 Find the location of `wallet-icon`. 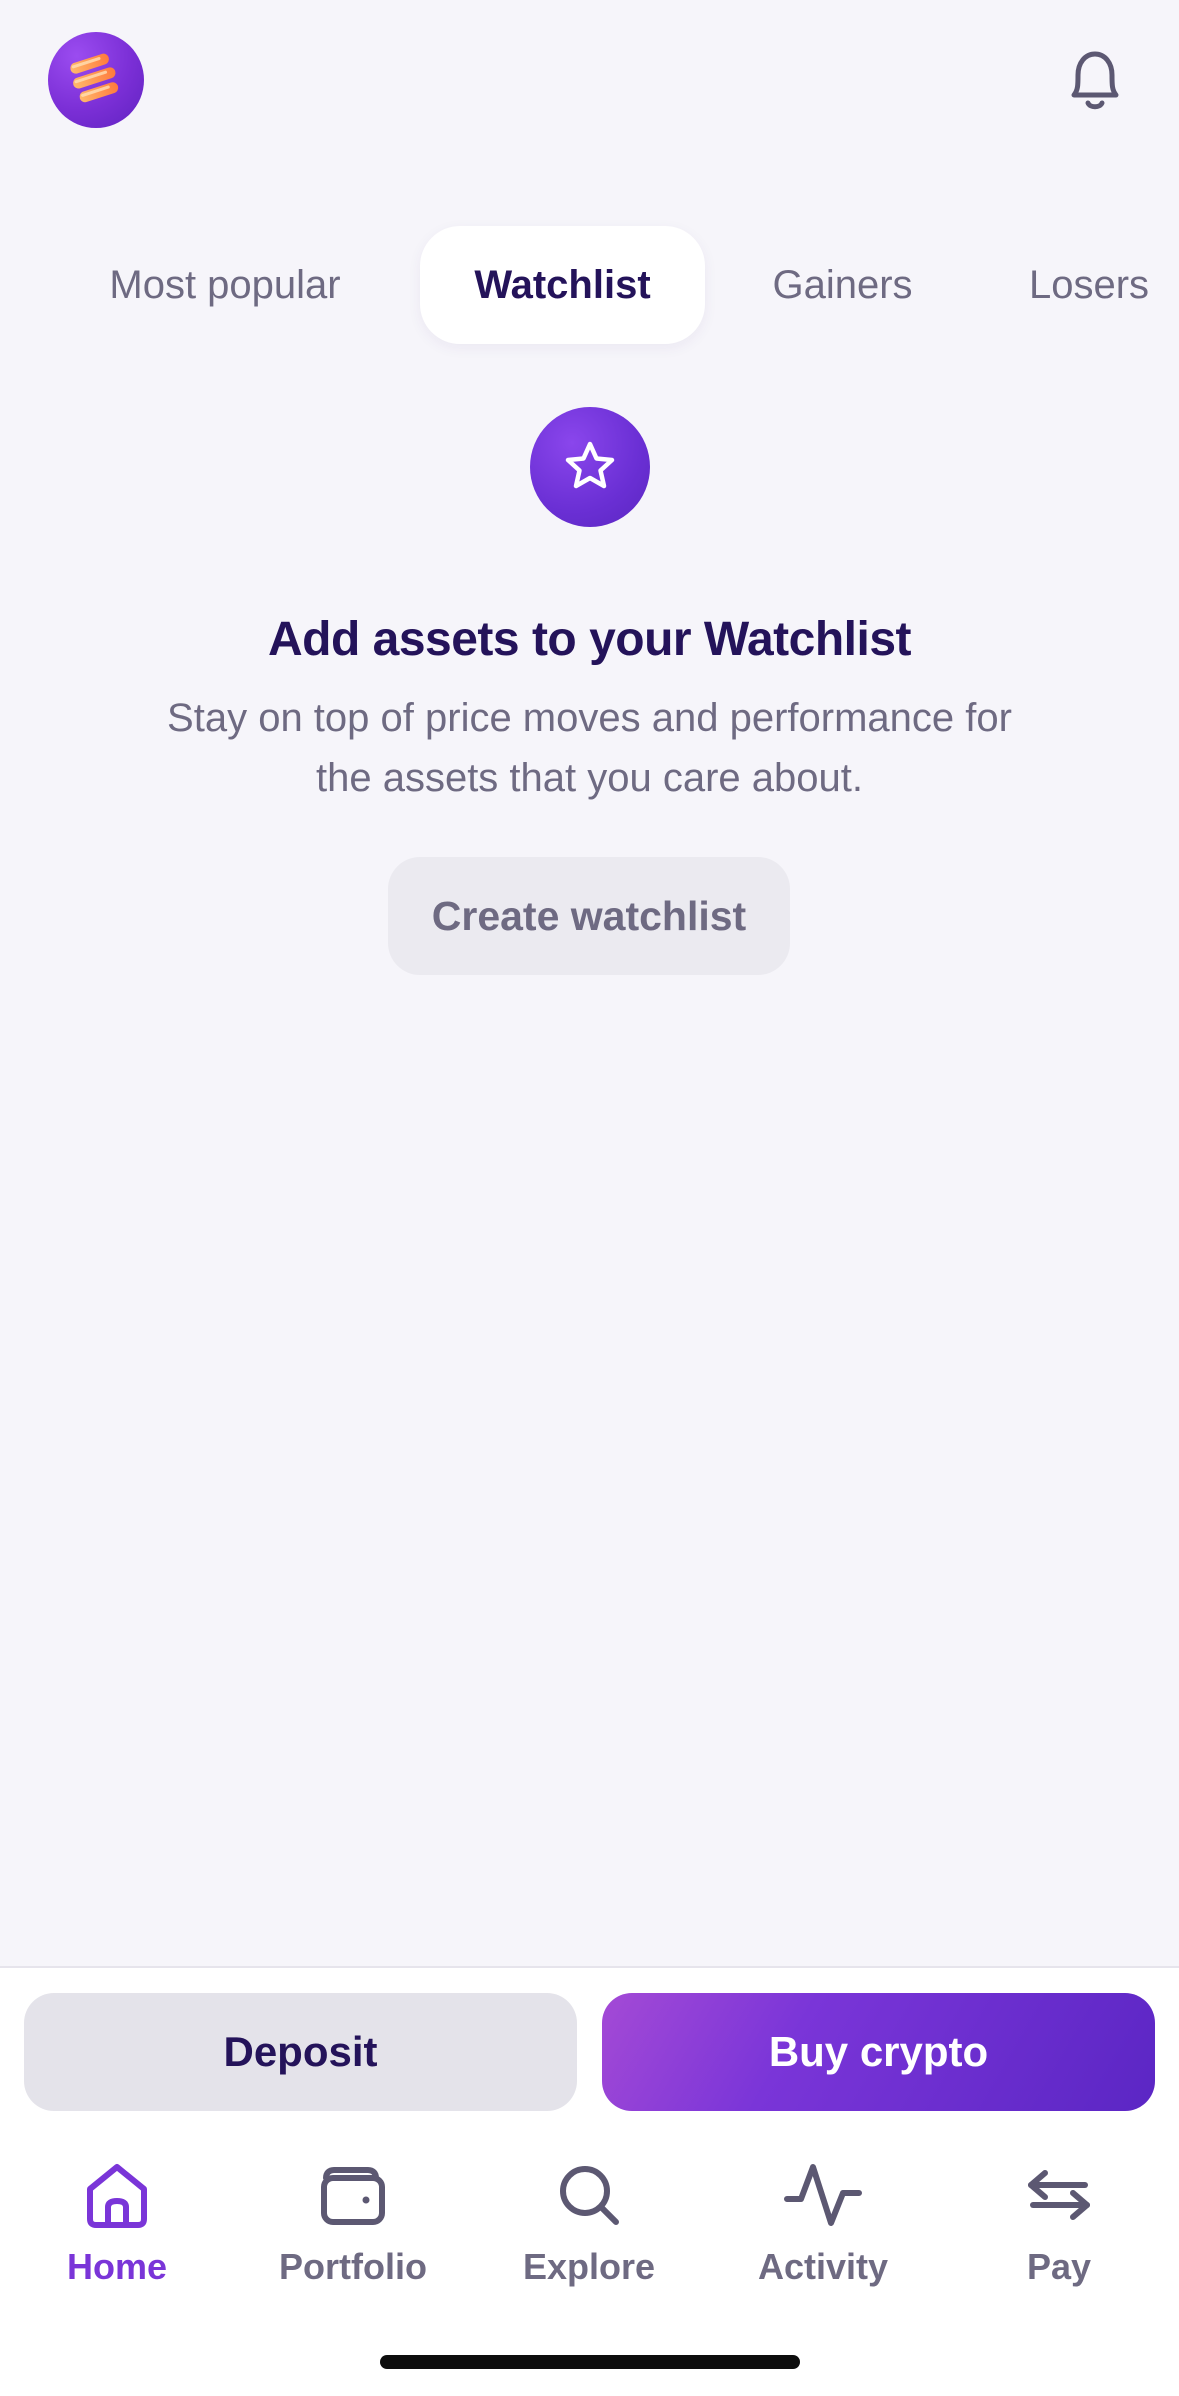

wallet-icon is located at coordinates (353, 2195).